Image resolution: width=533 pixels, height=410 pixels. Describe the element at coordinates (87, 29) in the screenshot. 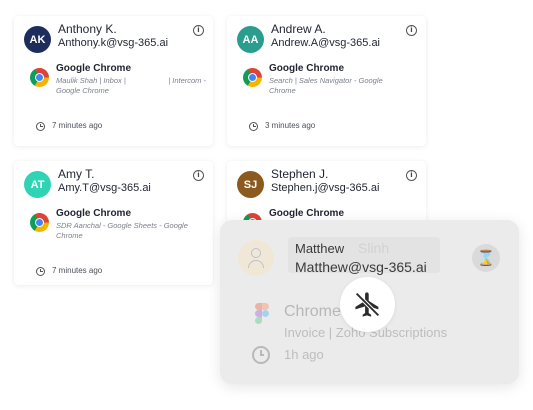

I see `user-name: Anthony K.` at that location.